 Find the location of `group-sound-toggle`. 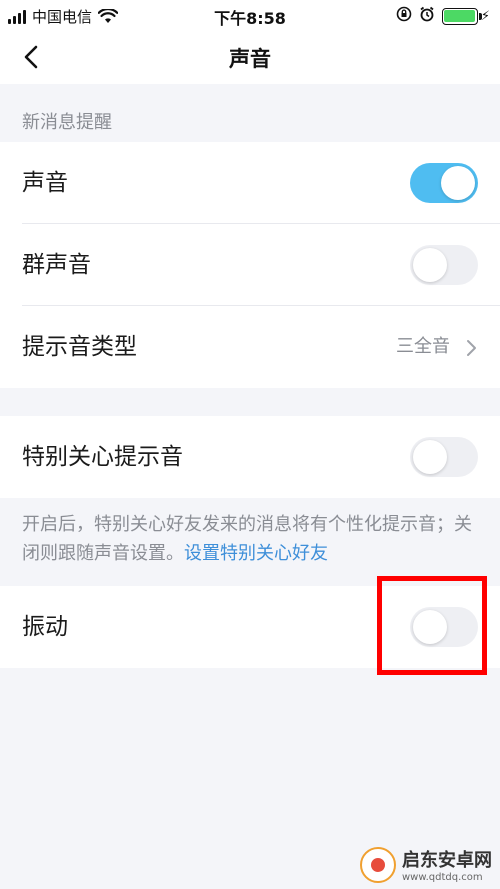

group-sound-toggle is located at coordinates (444, 265).